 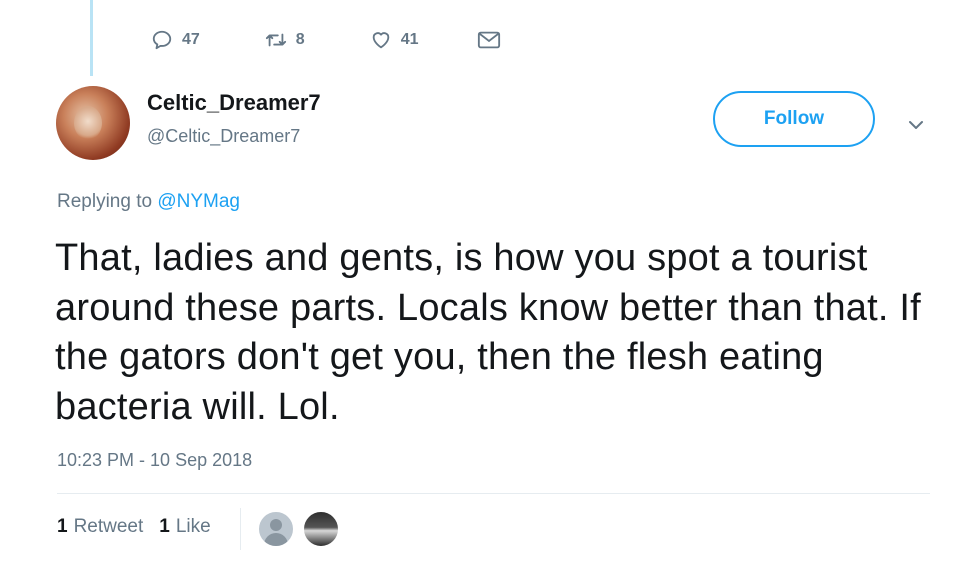 What do you see at coordinates (489, 40) in the screenshot?
I see `envelope-icon` at bounding box center [489, 40].